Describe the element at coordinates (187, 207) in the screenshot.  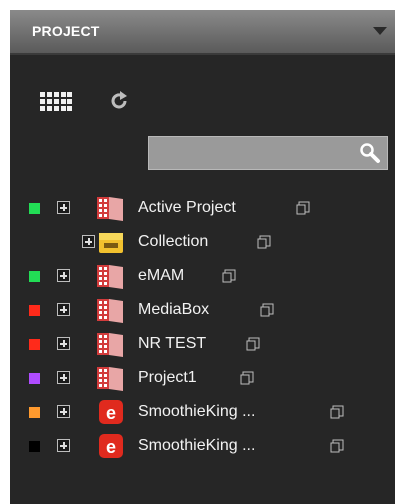
I see `tree-item-label: Active Project` at that location.